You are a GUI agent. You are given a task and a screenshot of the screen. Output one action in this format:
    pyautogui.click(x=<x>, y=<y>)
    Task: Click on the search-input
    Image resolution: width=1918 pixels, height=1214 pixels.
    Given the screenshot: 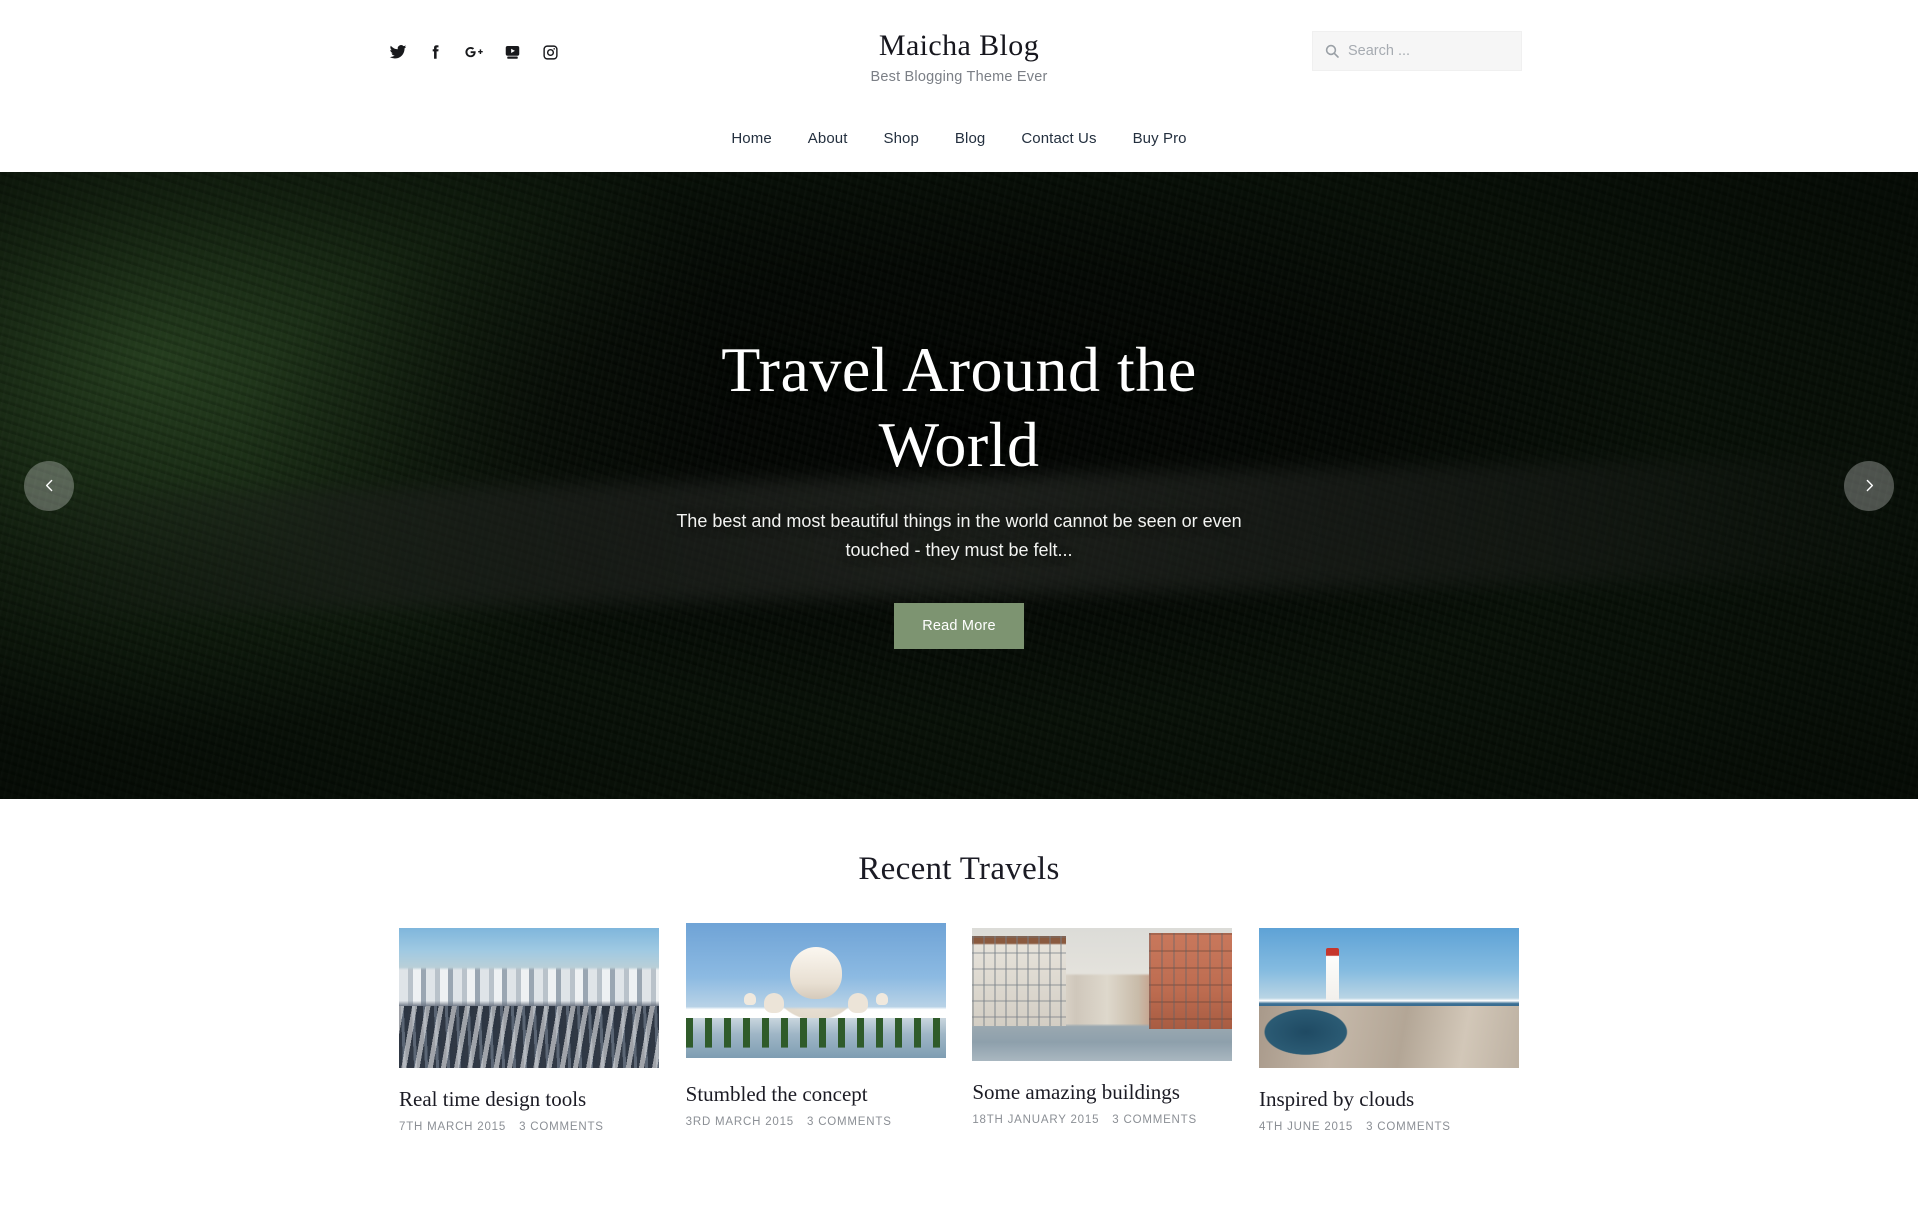 What is the action you would take?
    pyautogui.click(x=1417, y=51)
    